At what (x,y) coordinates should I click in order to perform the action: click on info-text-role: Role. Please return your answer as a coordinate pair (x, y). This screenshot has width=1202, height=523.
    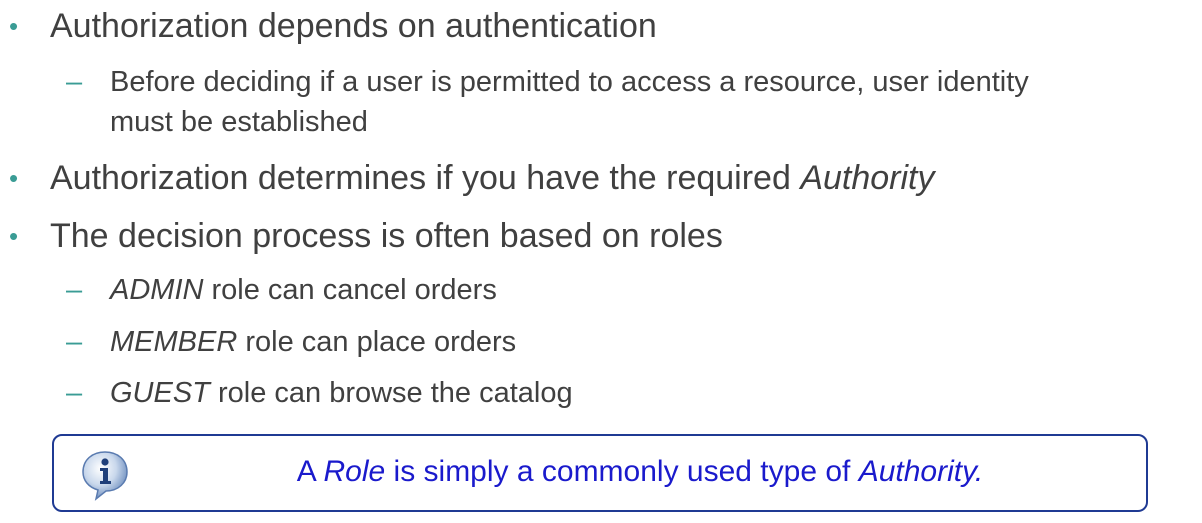
    Looking at the image, I should click on (354, 471).